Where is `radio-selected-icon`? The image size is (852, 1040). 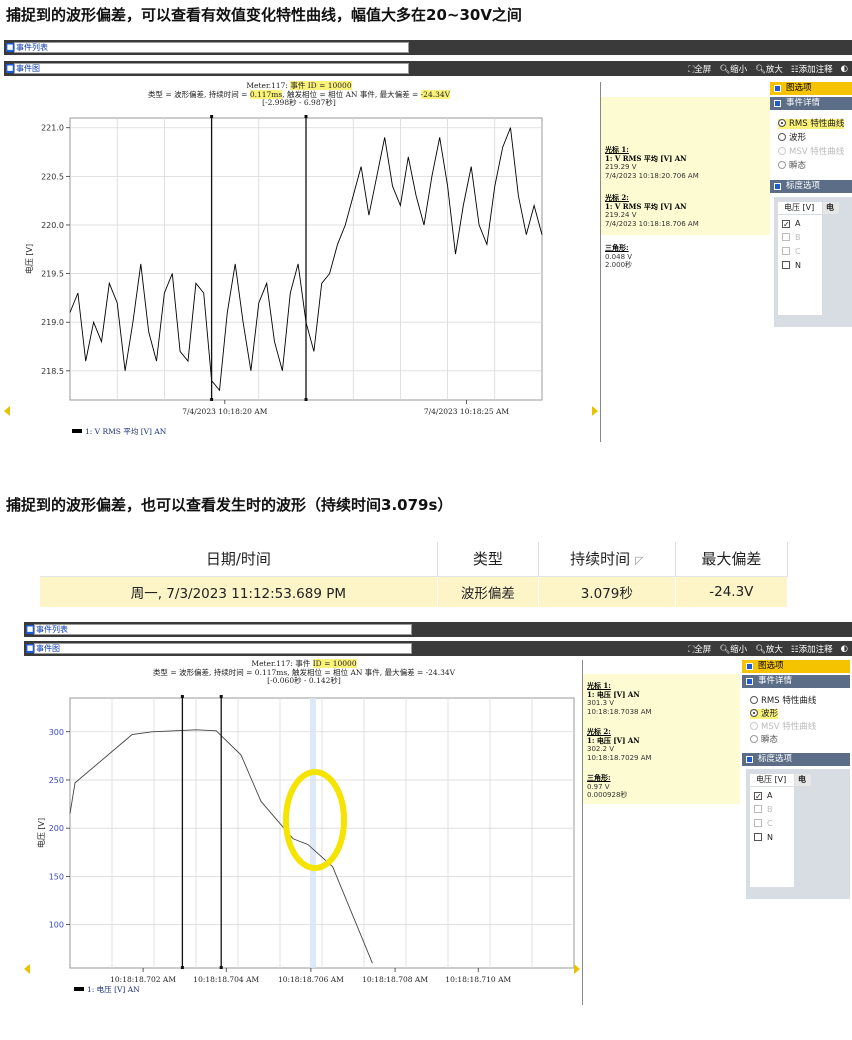
radio-selected-icon is located at coordinates (782, 123).